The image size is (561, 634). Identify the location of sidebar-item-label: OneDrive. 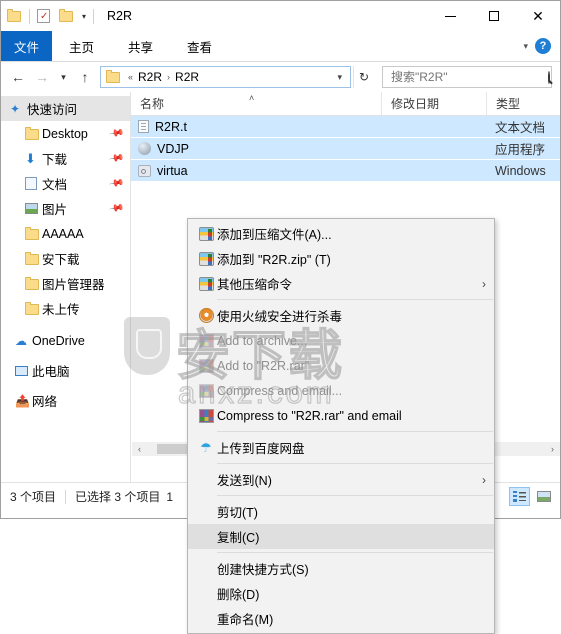
(58, 340).